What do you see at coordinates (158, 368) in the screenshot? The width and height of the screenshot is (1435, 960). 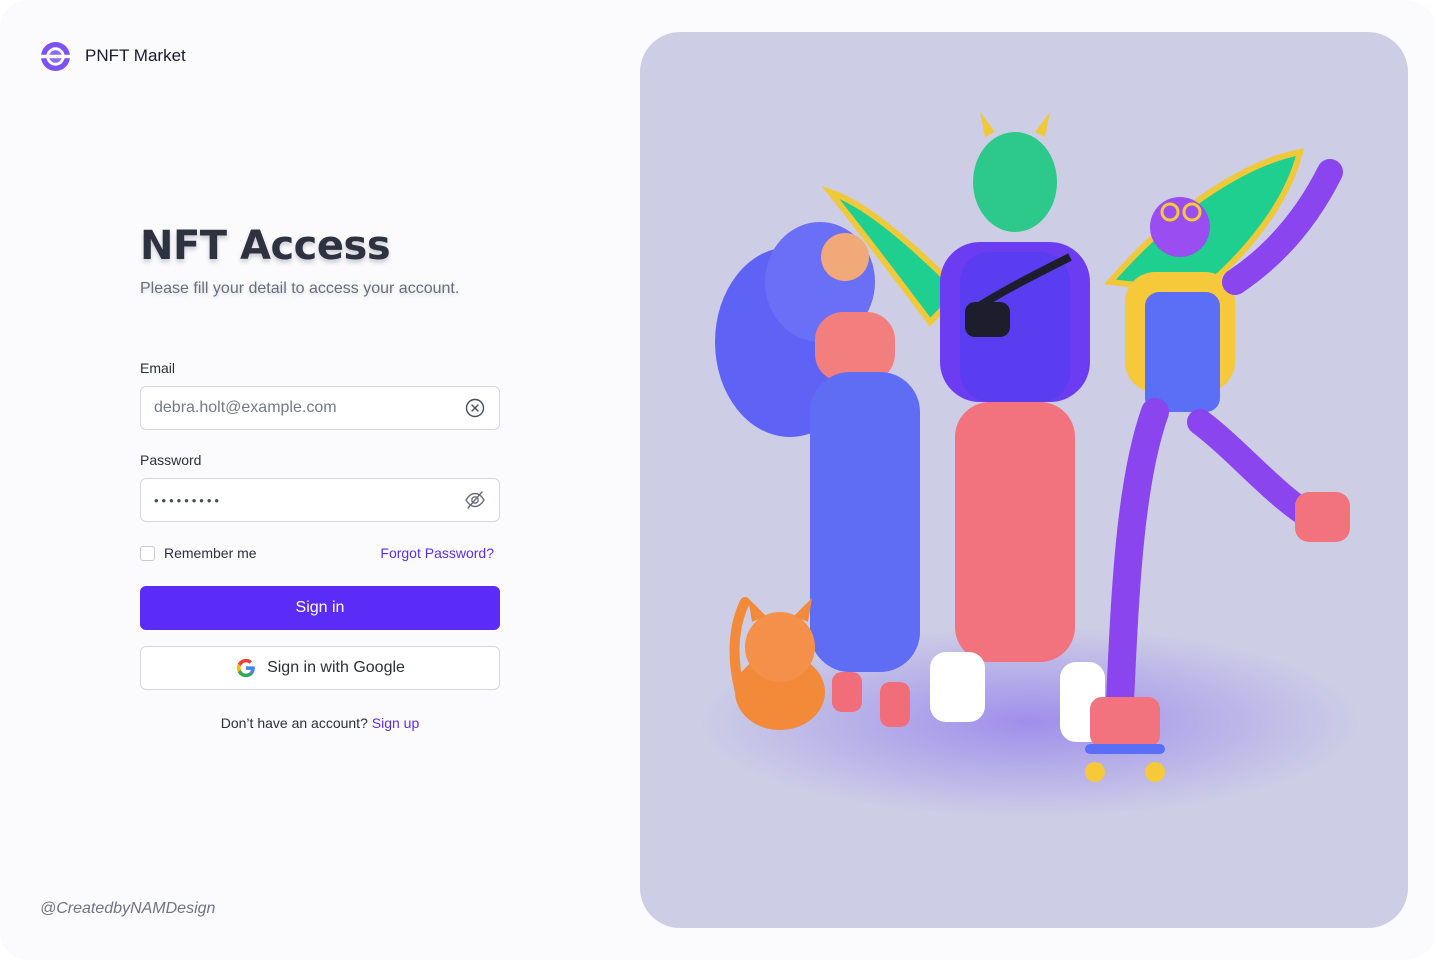 I see `email-label: Email` at bounding box center [158, 368].